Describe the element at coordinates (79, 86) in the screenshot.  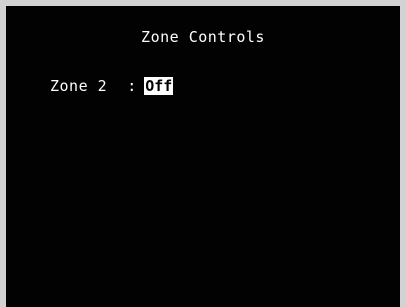
I see `zone-label: Zone 2` at that location.